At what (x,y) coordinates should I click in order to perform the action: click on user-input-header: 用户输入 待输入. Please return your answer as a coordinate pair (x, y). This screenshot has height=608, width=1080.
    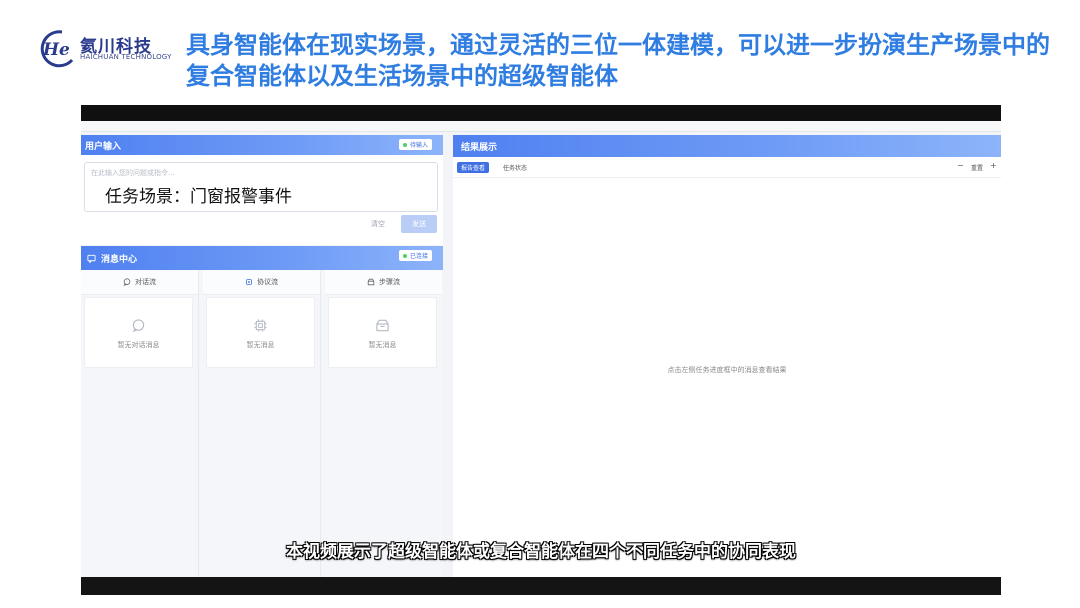
    Looking at the image, I should click on (262, 145).